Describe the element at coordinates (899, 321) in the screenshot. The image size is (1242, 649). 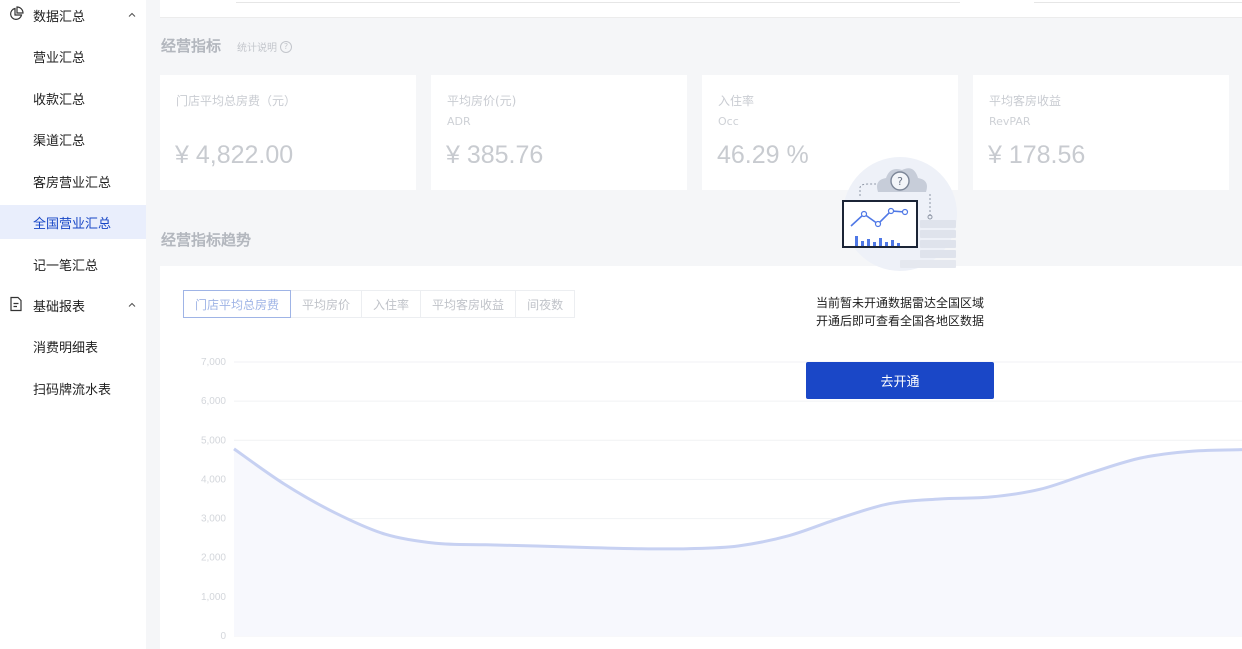
I see `message-line: 开通后即可查看全国各地区数据` at that location.